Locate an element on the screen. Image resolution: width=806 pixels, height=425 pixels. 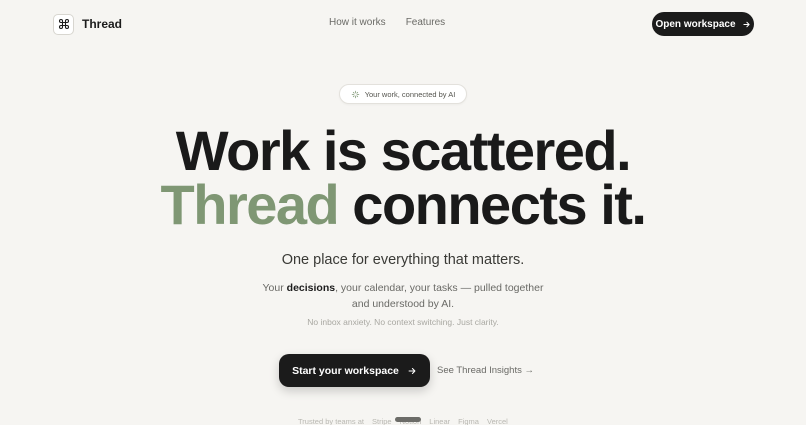
hero-line-2: Thread connects it. is located at coordinates (403, 205).